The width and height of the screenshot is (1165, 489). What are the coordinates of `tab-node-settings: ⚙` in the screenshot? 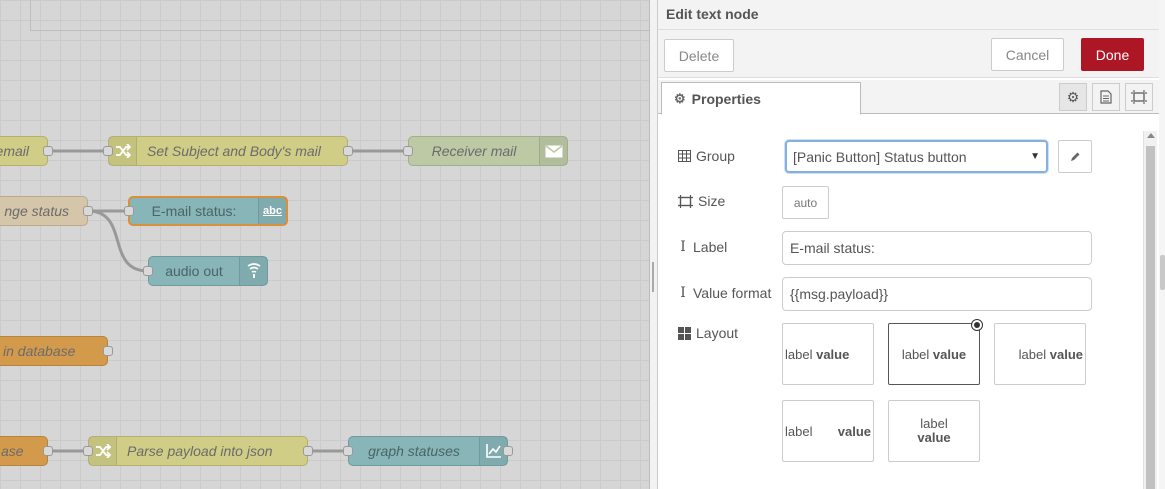 It's located at (1073, 97).